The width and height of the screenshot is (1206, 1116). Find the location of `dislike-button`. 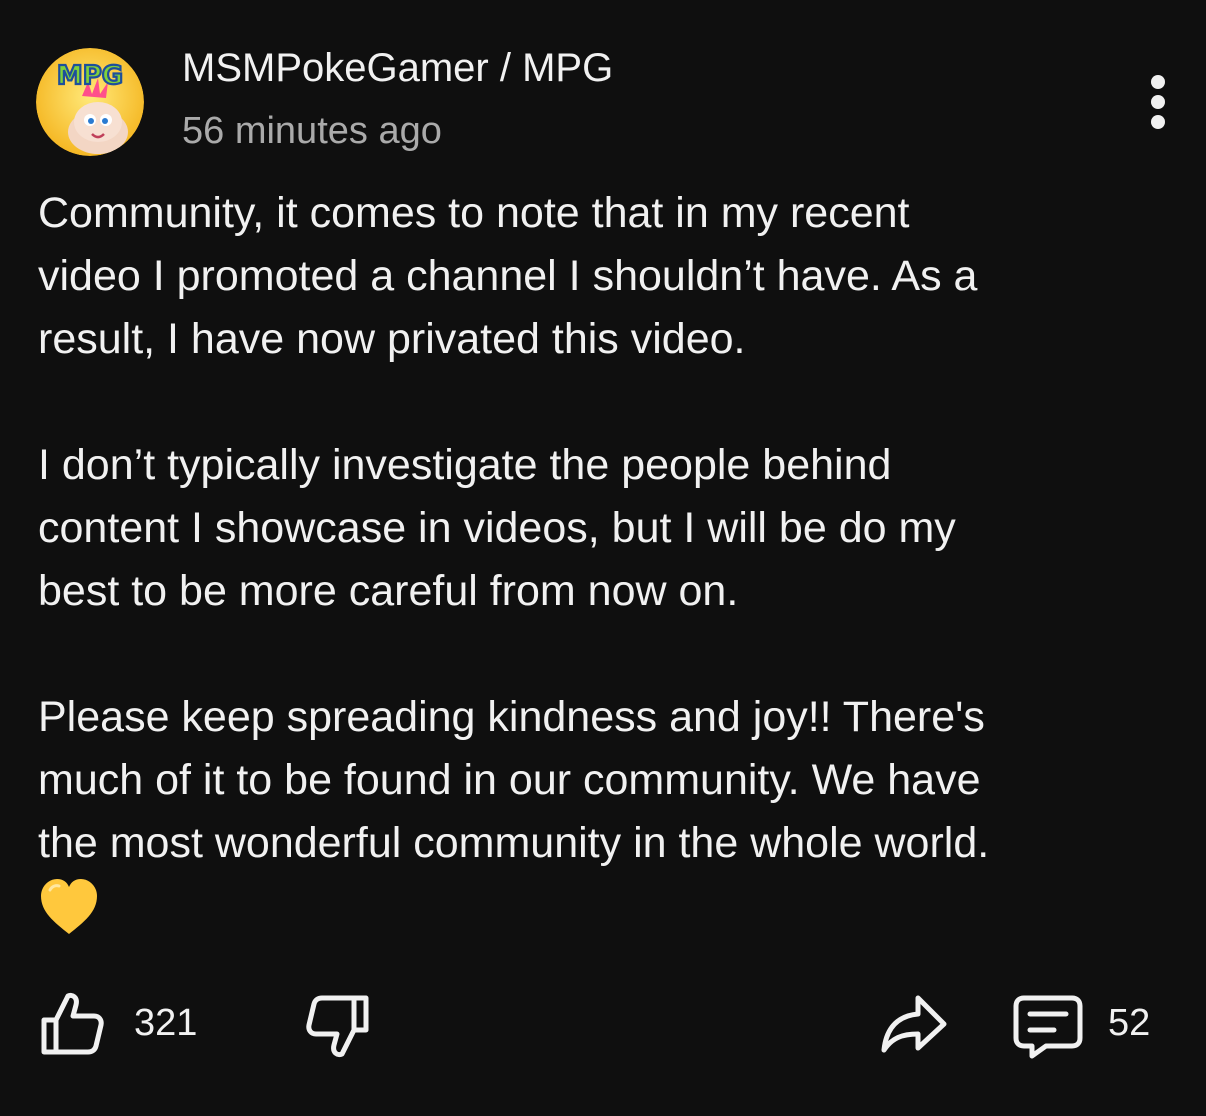

dislike-button is located at coordinates (337, 1027).